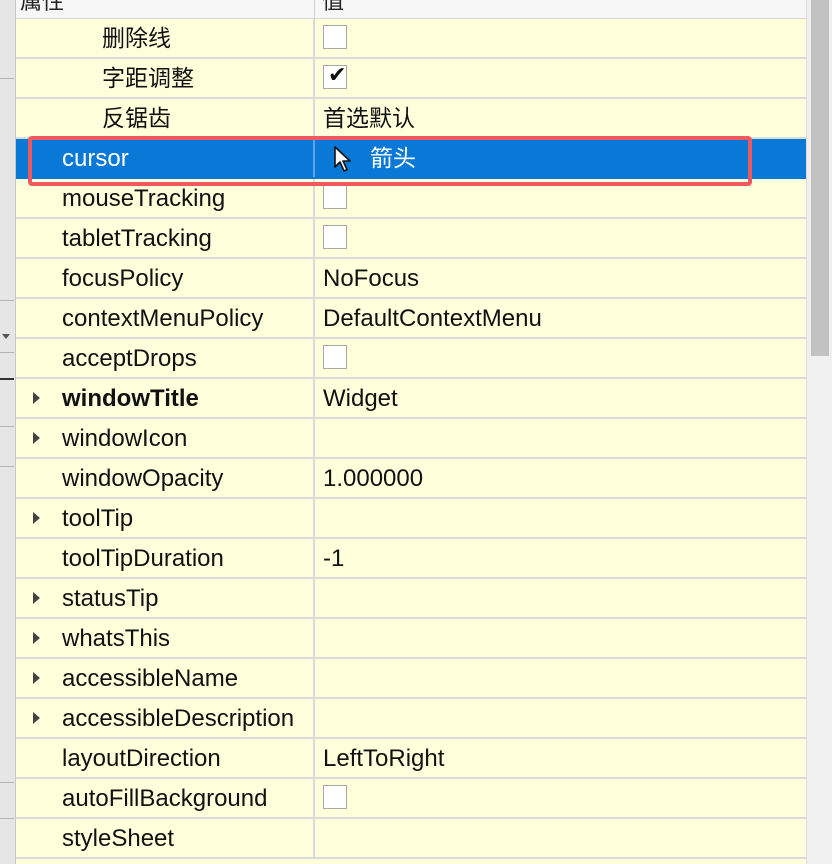 The height and width of the screenshot is (864, 832). Describe the element at coordinates (110, 598) in the screenshot. I see `property-name: statusTip` at that location.